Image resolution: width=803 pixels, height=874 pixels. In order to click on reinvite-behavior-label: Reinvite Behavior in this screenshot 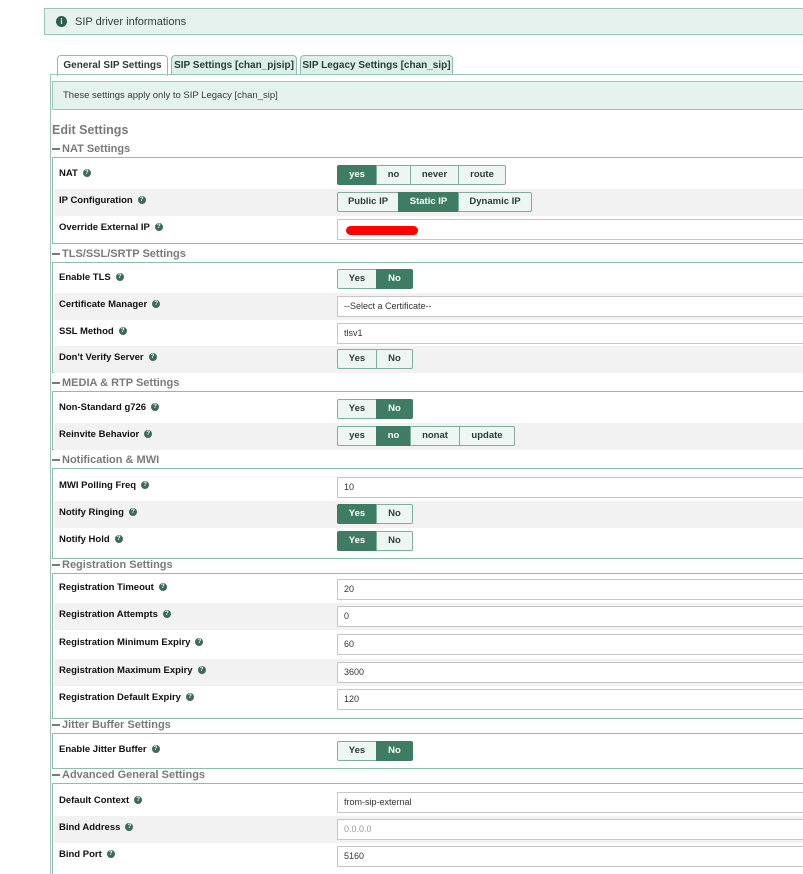, I will do `click(99, 434)`.